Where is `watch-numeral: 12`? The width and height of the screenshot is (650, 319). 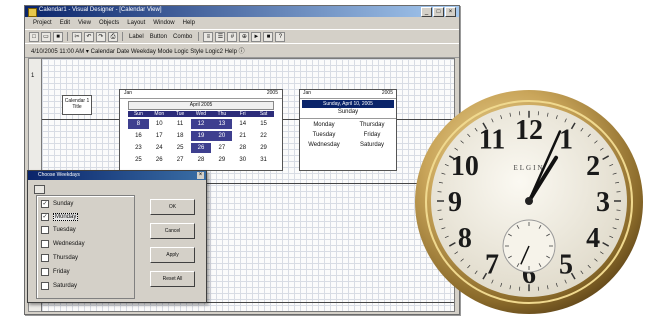
watch-numeral: 12 is located at coordinates (529, 130).